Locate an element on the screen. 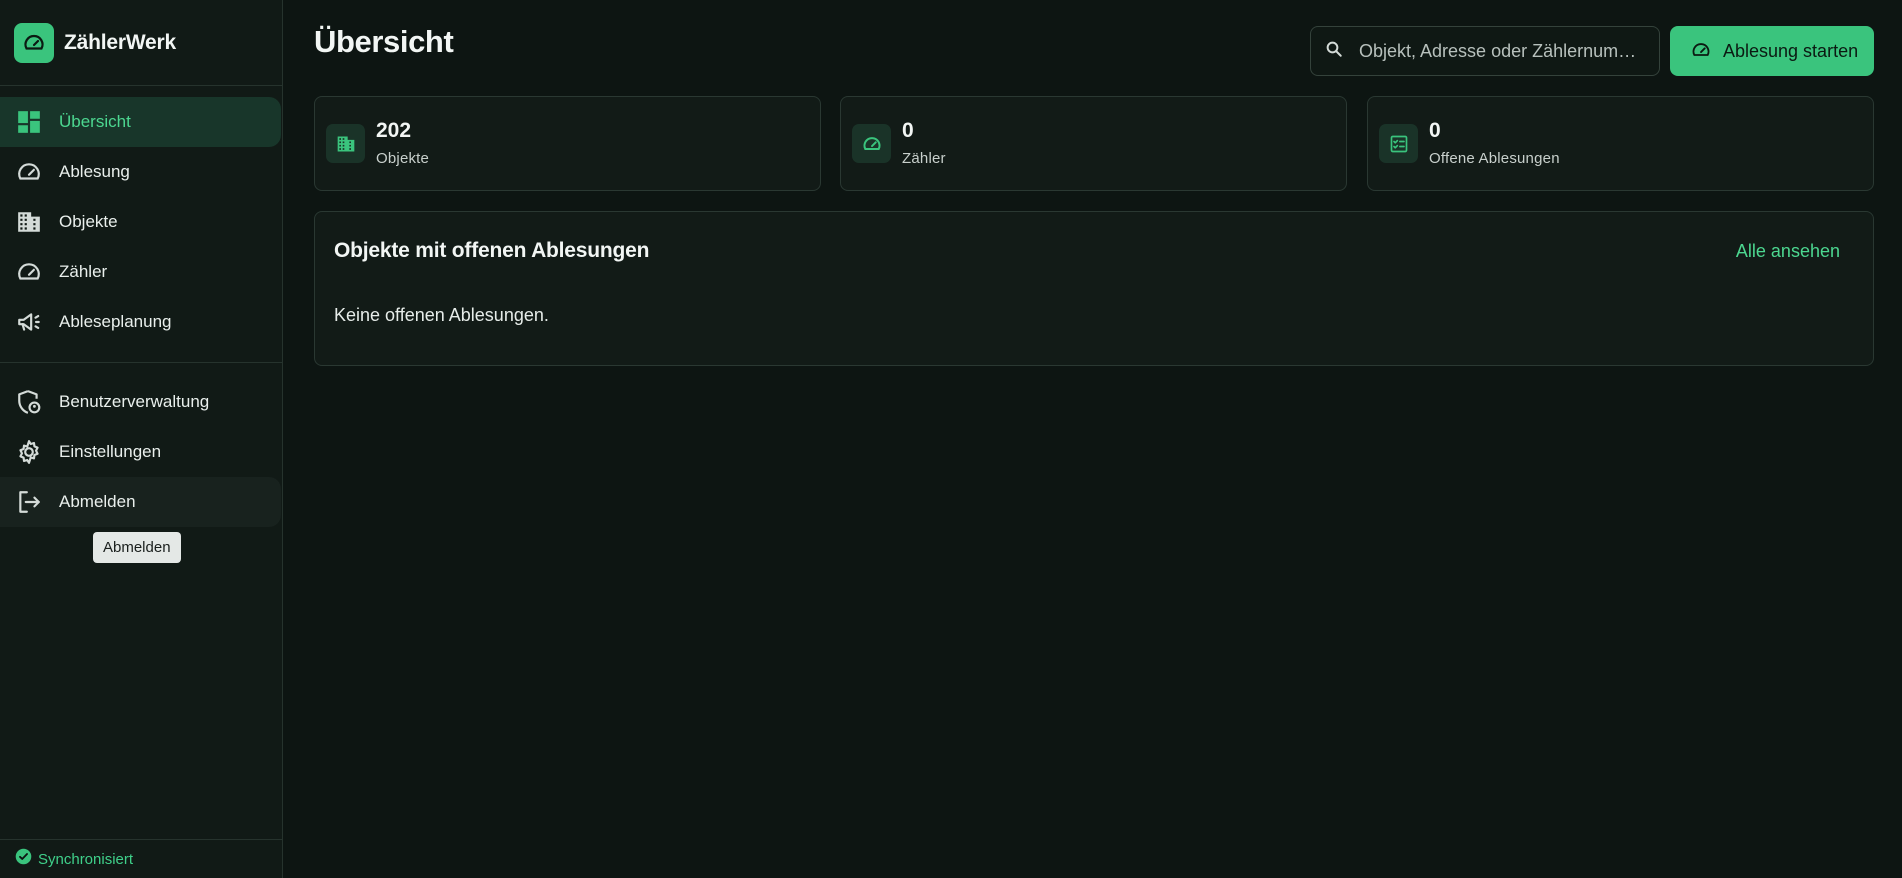  sidebar-item-benutzerverwaltung: Benutzerverwaltung is located at coordinates (140, 402).